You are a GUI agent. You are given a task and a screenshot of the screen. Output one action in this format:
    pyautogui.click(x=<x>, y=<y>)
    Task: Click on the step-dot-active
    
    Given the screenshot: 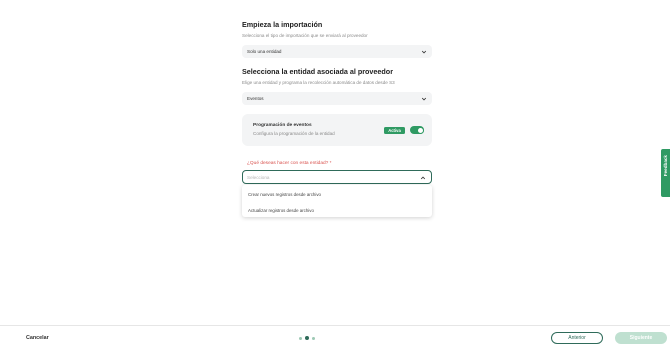 What is the action you would take?
    pyautogui.click(x=307, y=338)
    